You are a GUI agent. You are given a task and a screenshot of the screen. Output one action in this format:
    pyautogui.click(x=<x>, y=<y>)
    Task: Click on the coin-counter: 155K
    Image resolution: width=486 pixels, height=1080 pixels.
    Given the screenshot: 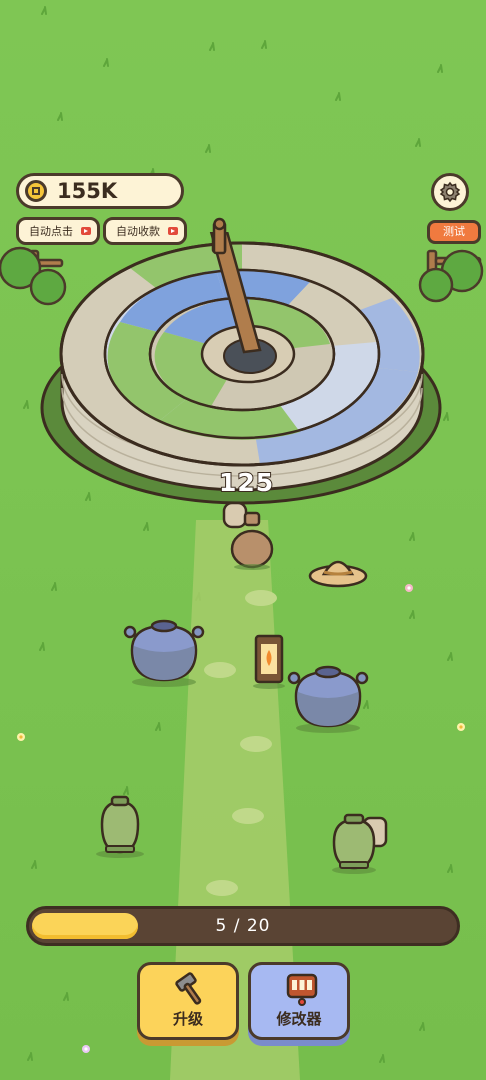 What is the action you would take?
    pyautogui.click(x=100, y=191)
    